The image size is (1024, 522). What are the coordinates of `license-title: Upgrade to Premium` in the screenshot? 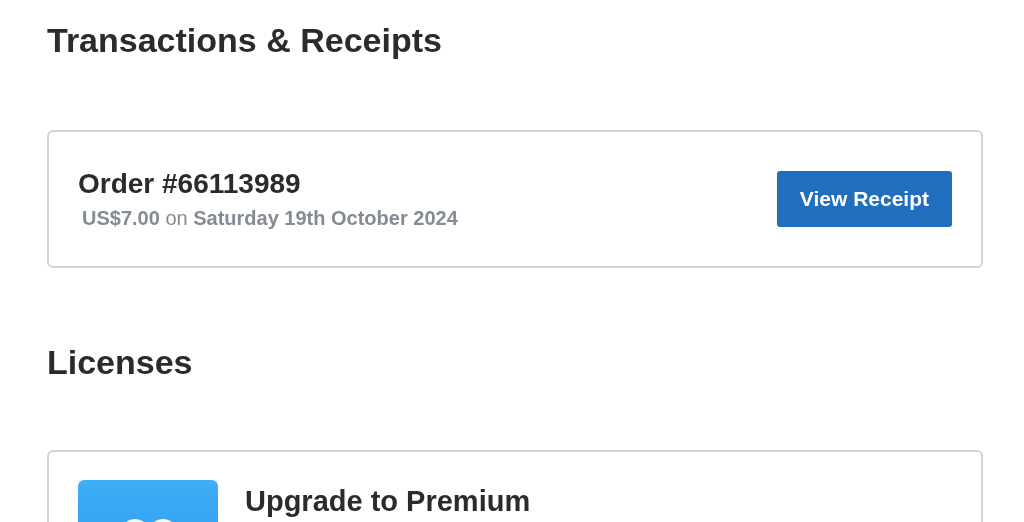 It's located at (388, 501).